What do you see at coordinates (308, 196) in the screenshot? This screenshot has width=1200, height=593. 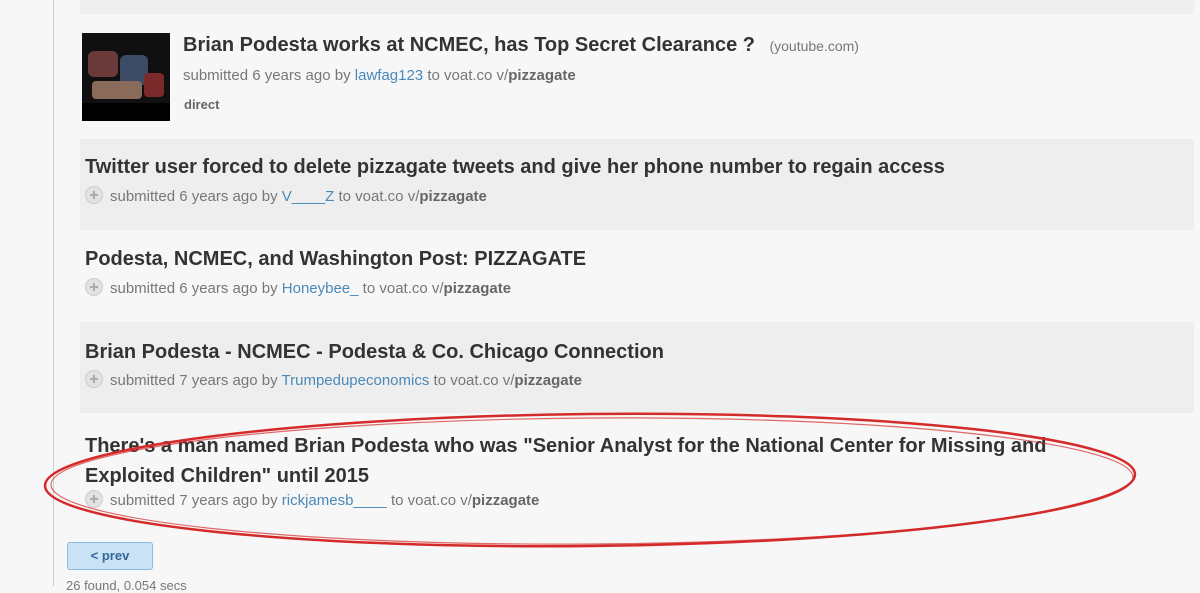 I see `post-author-link: V____Z` at bounding box center [308, 196].